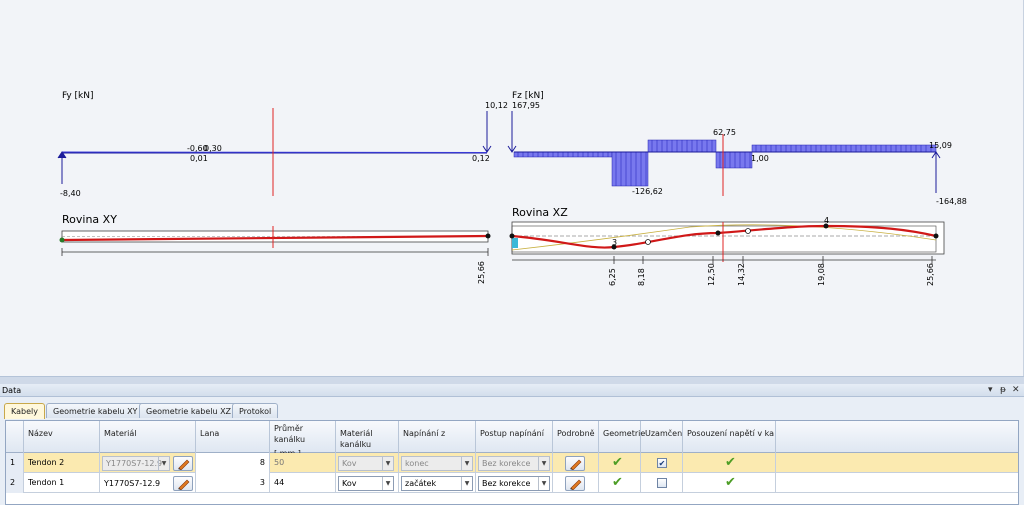 This screenshot has height=505, width=1024. Describe the element at coordinates (512, 236) in the screenshot. I see `plane-xz-point-start` at that location.